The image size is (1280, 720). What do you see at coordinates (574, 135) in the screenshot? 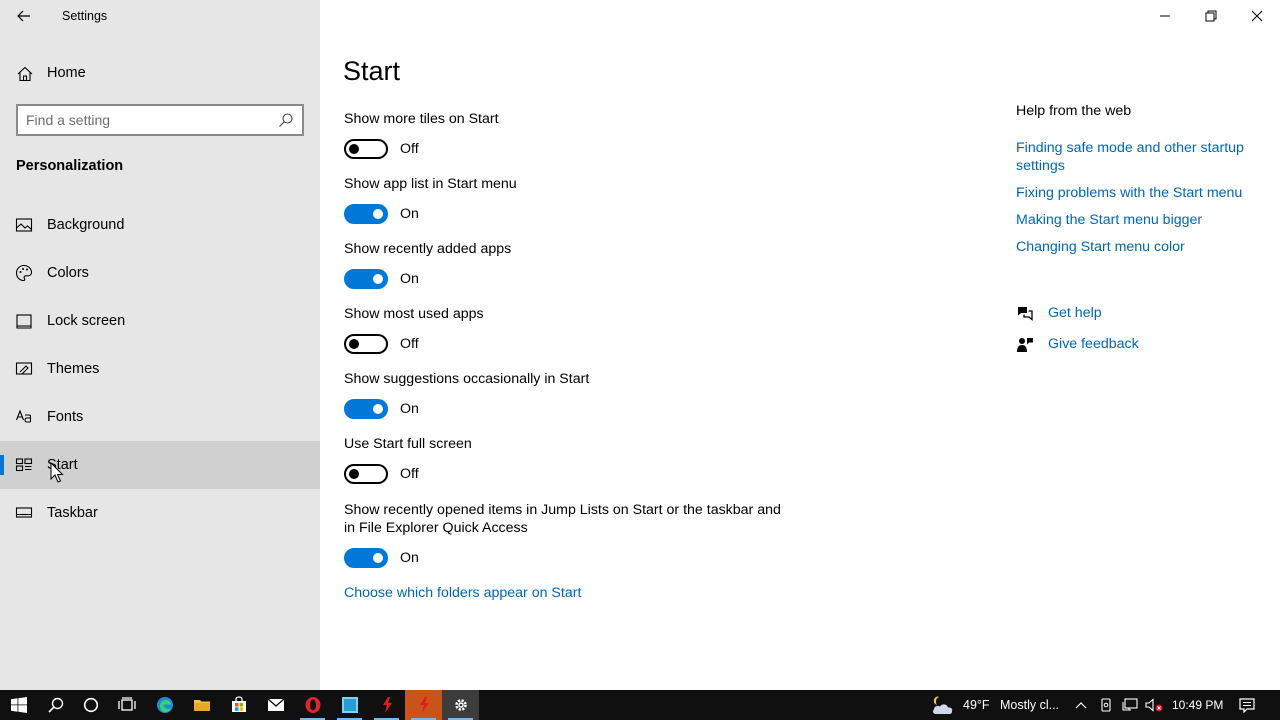
I see `setting-show-more-tiles: Show more tiles on Start Off` at bounding box center [574, 135].